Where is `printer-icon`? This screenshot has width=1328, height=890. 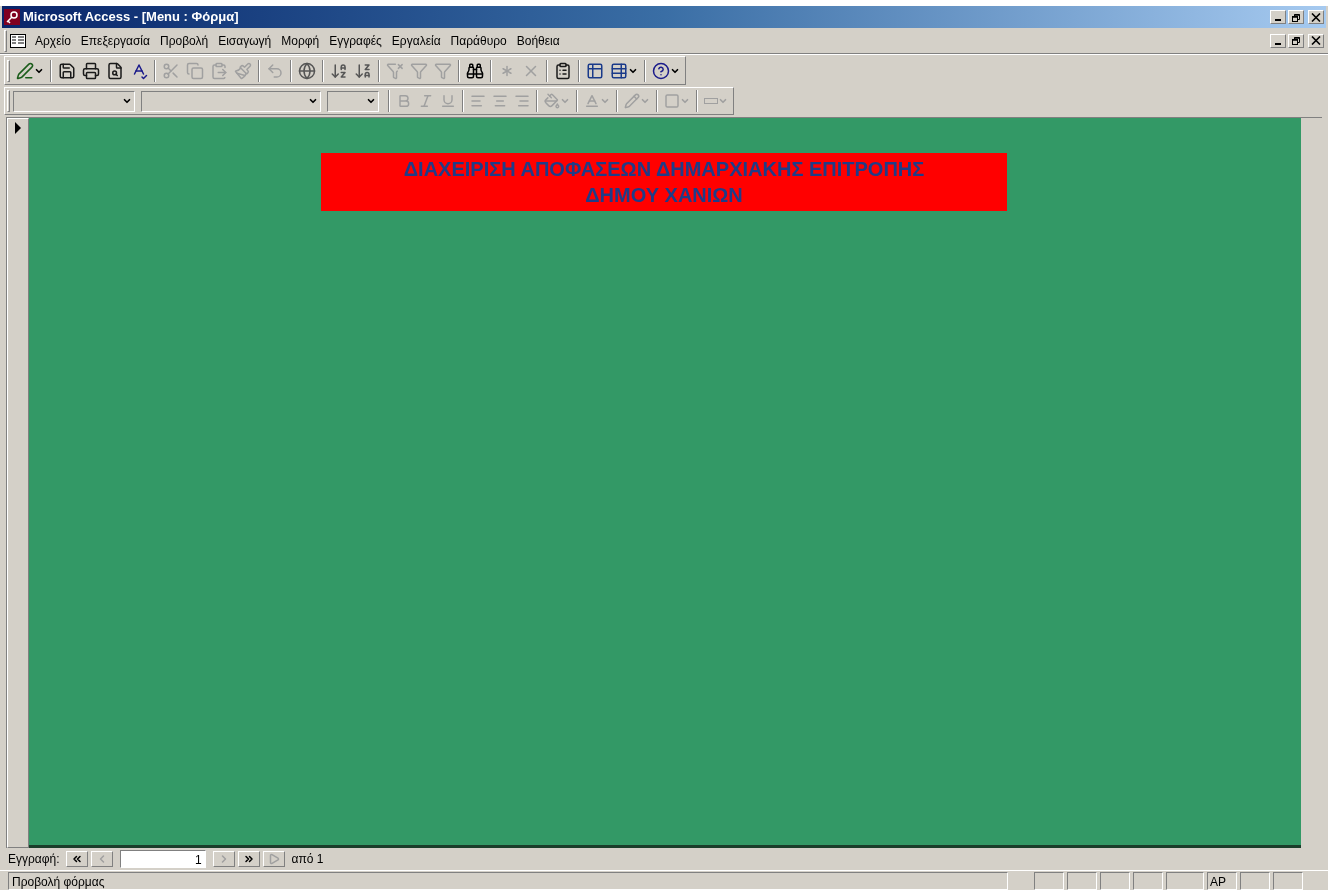 printer-icon is located at coordinates (91, 70).